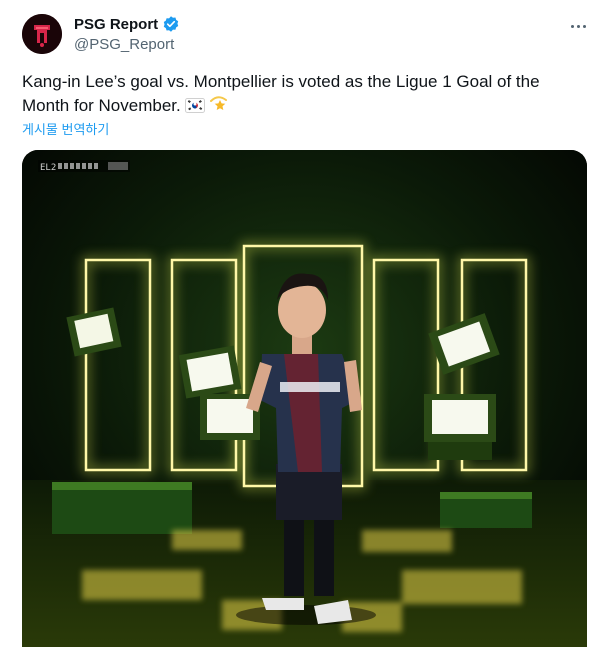 The width and height of the screenshot is (600, 647). What do you see at coordinates (116, 24) in the screenshot?
I see `author-display-name: PSG Report` at bounding box center [116, 24].